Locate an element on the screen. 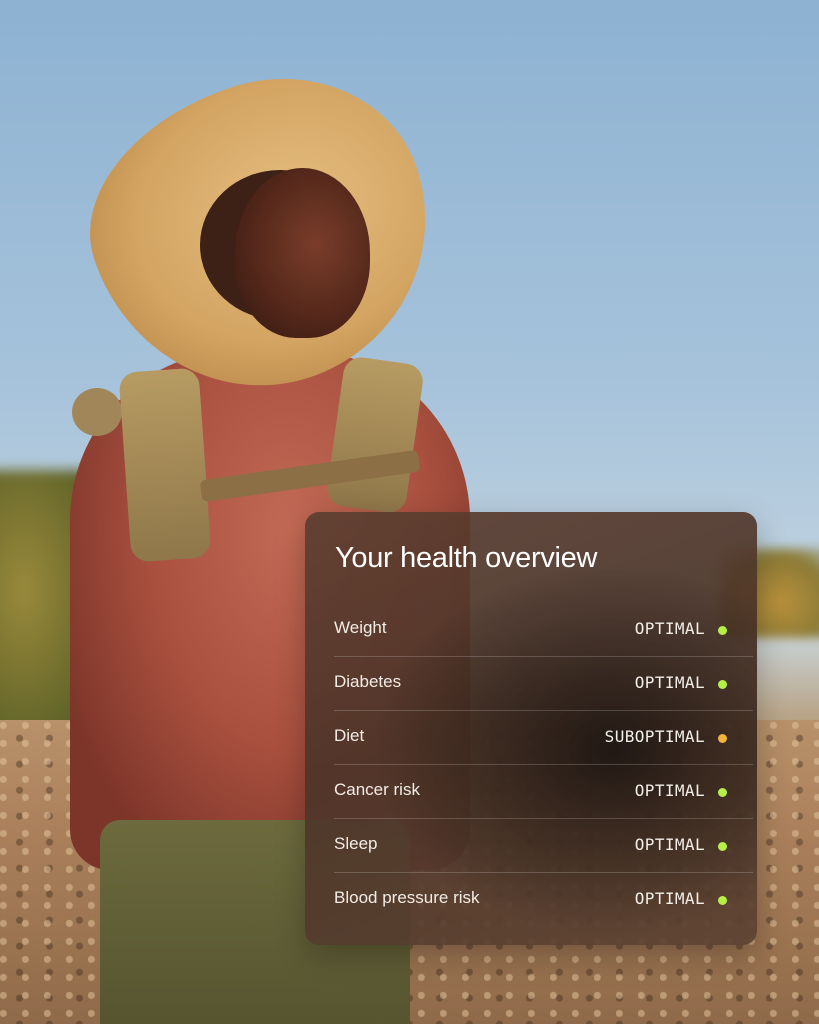 The height and width of the screenshot is (1024, 819). backpack-strap-left is located at coordinates (165, 465).